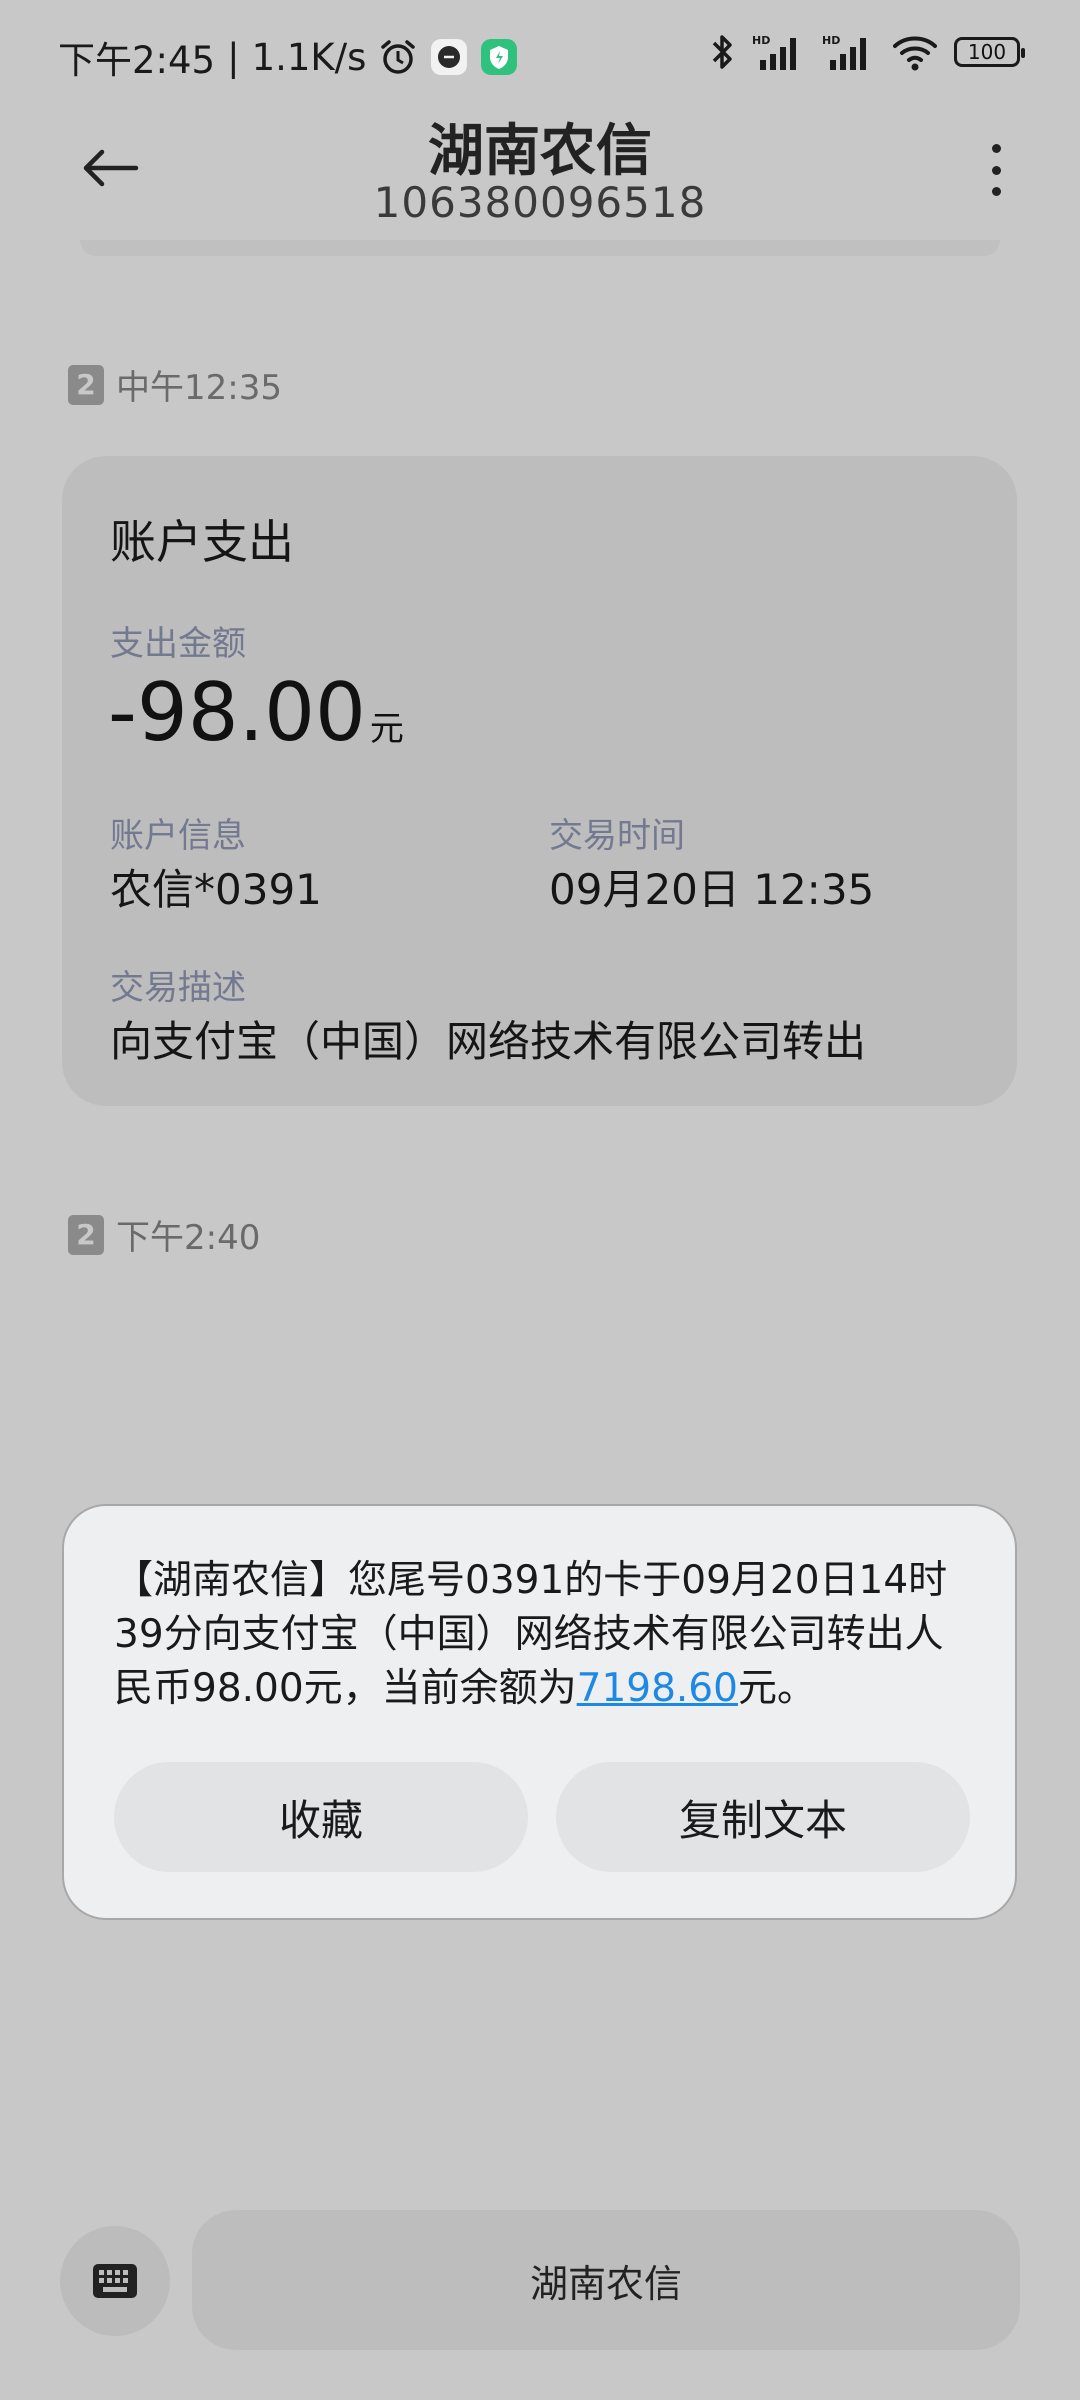  I want to click on shield-app-icon, so click(499, 57).